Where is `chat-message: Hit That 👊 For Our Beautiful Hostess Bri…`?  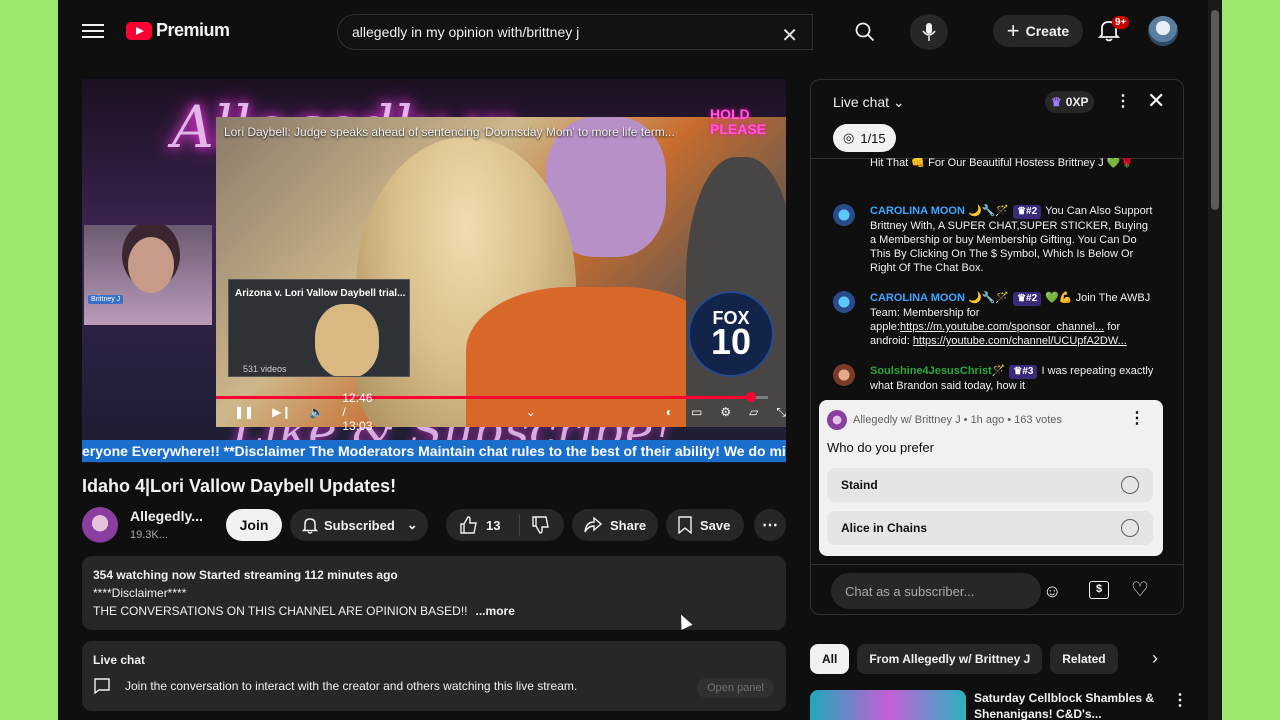 chat-message: Hit That 👊 For Our Beautiful Hostess Bri… is located at coordinates (994, 164).